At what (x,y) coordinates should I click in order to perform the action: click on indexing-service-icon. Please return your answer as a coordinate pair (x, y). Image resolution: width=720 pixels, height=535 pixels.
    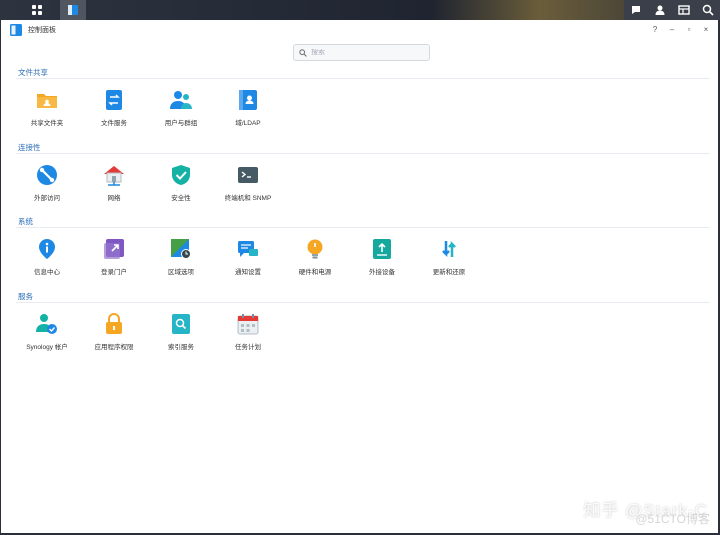
    Looking at the image, I should click on (181, 324).